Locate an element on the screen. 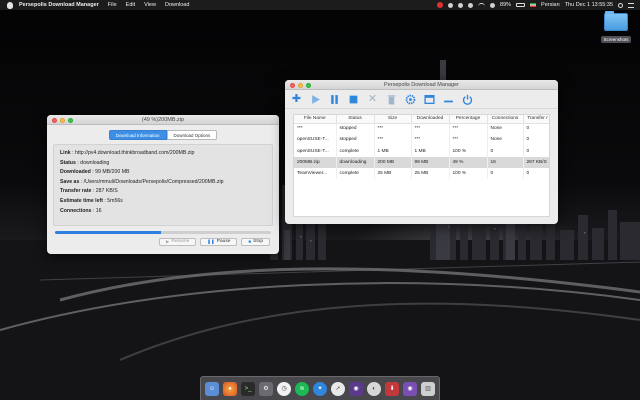 Image resolution: width=640 pixels, height=400 pixels. column-header-file-name: File Name is located at coordinates (315, 119).